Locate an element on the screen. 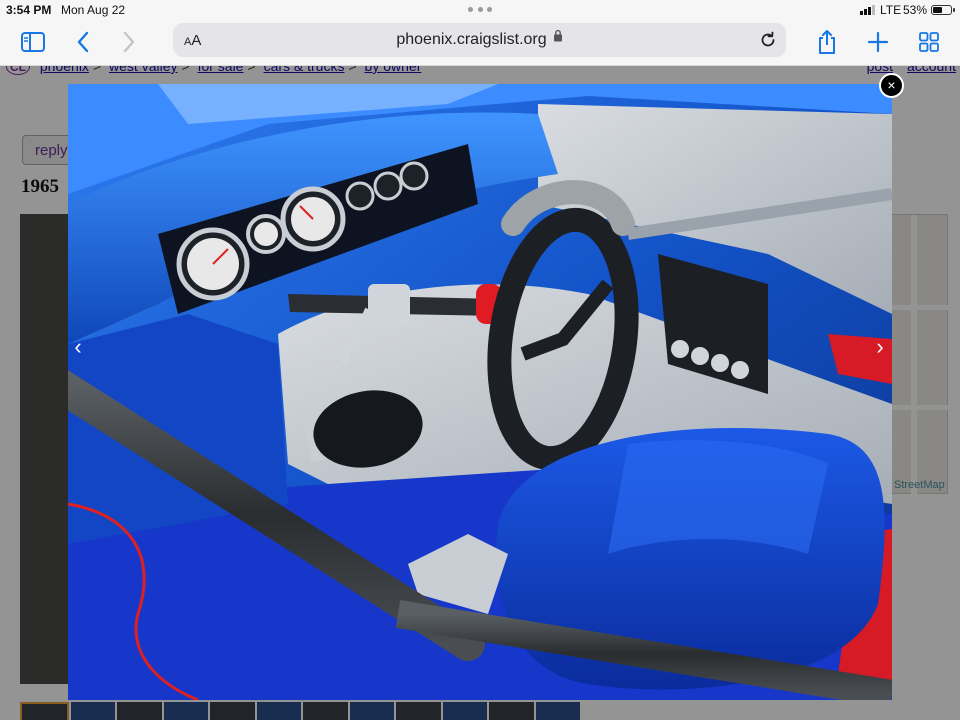 The image size is (960, 720). browser-toolbar: AA phoenix.craigslist.org is located at coordinates (480, 43).